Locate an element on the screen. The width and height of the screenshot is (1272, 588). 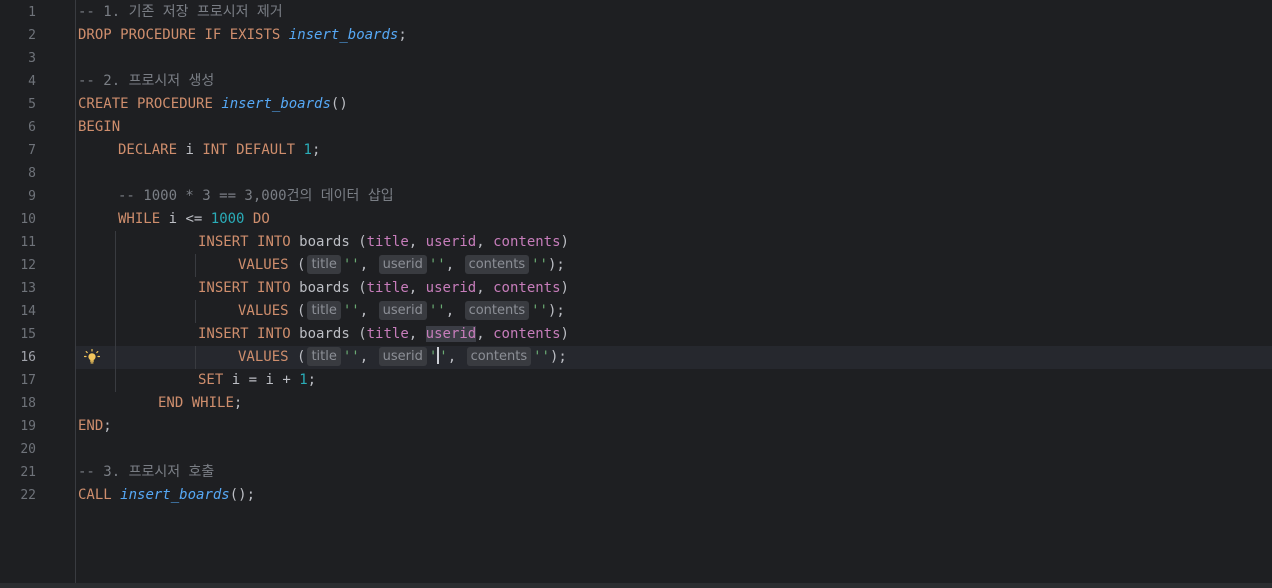
comment: -- 2. 프로시저 생성 is located at coordinates (146, 81).